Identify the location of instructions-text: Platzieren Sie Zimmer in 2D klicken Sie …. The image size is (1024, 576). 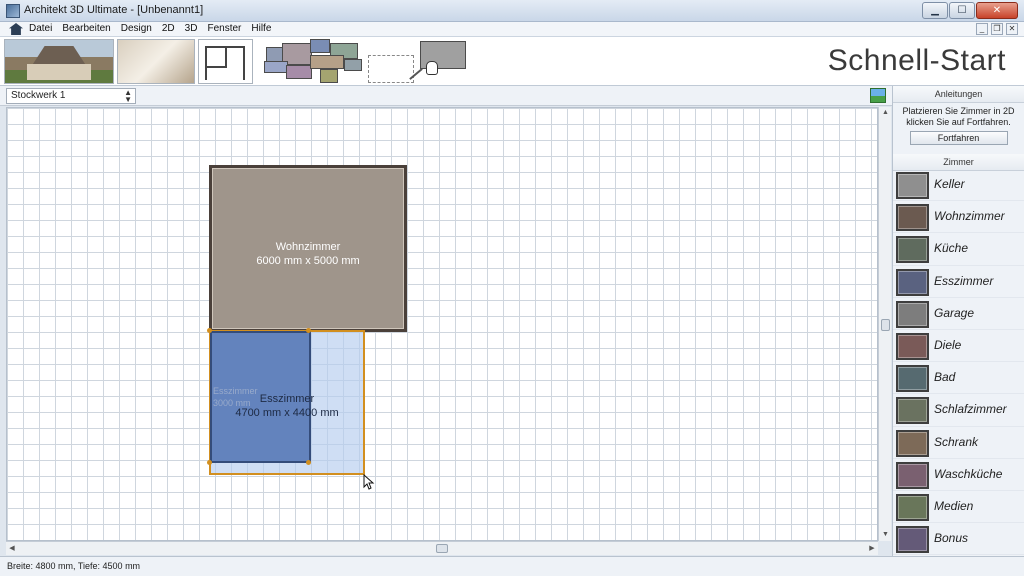
(958, 116).